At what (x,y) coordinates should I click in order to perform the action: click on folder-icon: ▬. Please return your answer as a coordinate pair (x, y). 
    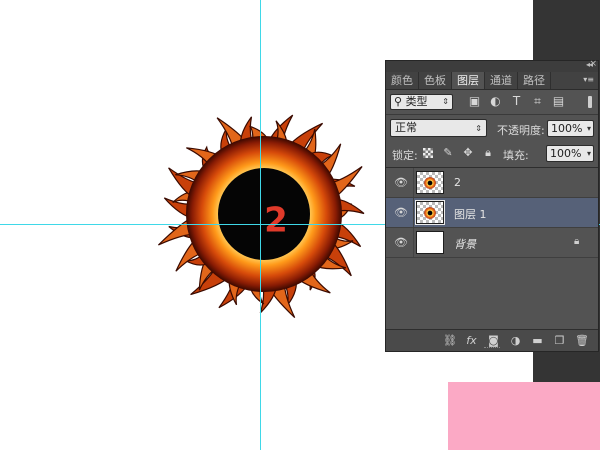
    Looking at the image, I should click on (537, 340).